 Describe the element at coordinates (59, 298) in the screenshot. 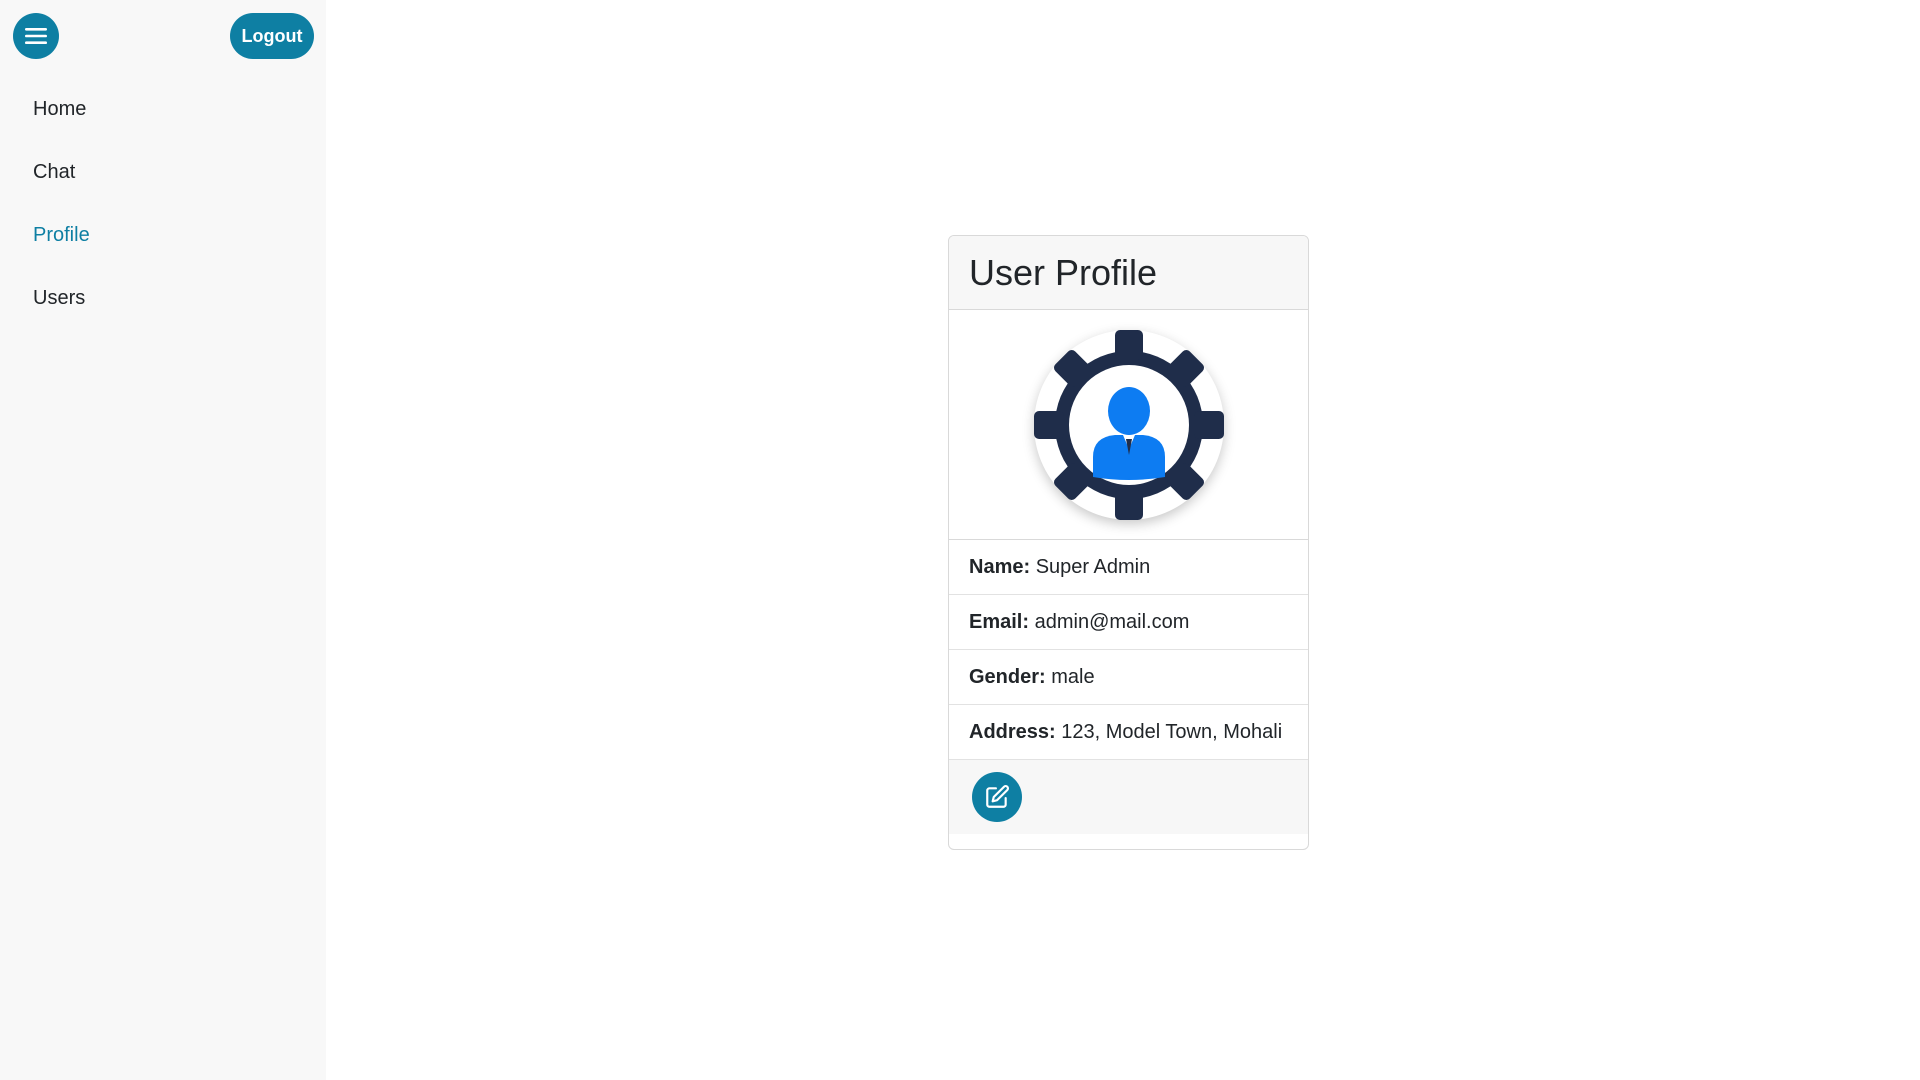

I see `sidebar-link-users: Users` at that location.